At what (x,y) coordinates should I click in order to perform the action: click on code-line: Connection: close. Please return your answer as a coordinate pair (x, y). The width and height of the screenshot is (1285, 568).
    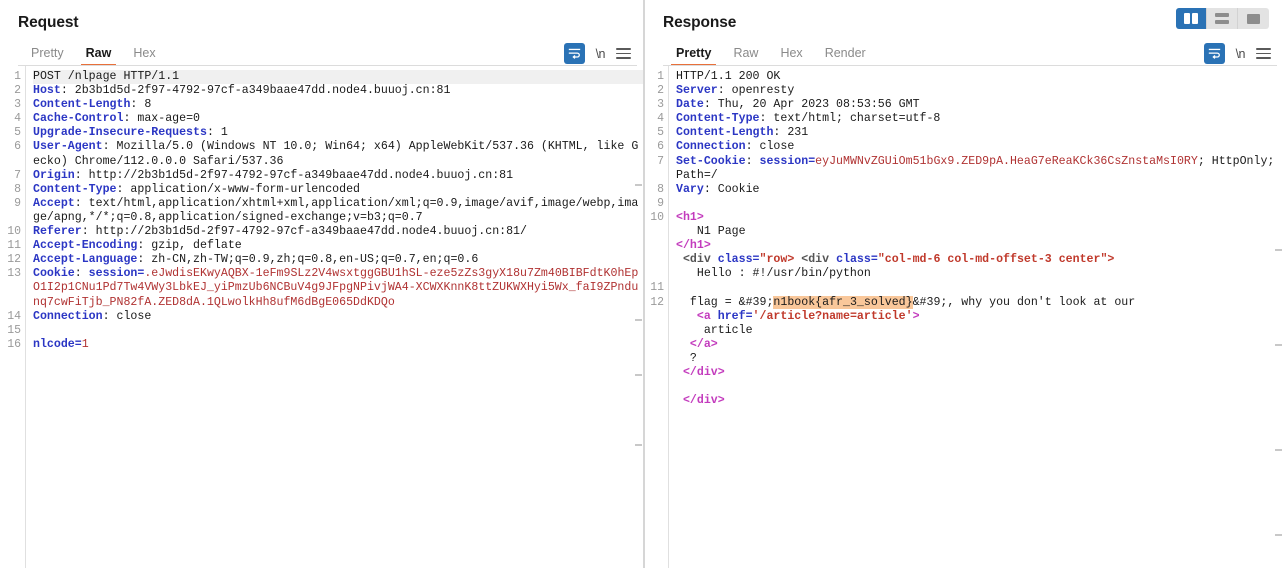
    Looking at the image, I should click on (339, 317).